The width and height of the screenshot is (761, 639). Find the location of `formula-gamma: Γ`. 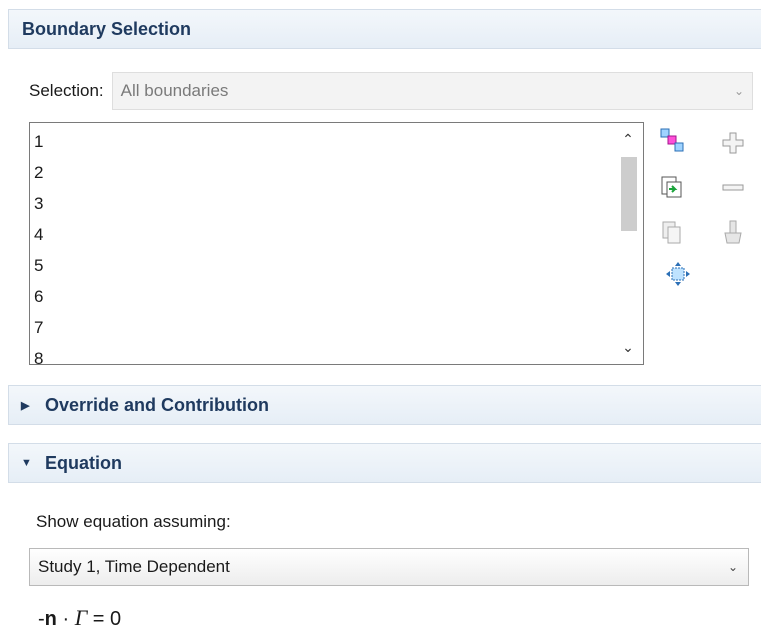

formula-gamma: Γ is located at coordinates (81, 617).